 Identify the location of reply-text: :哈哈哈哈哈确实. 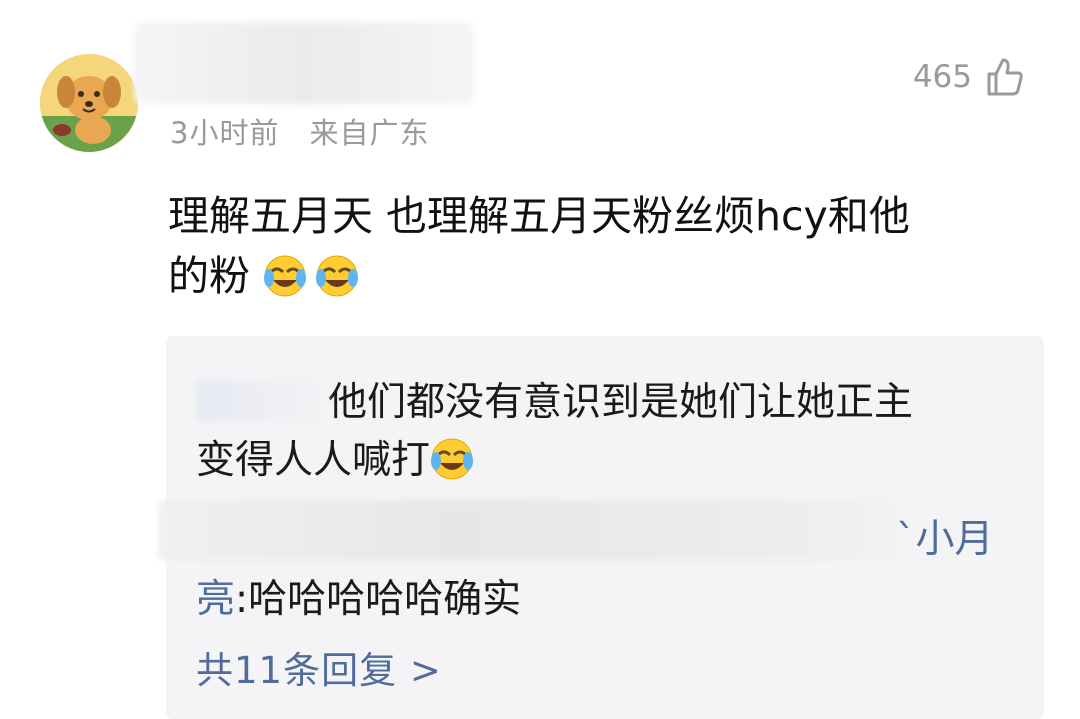
(378, 599).